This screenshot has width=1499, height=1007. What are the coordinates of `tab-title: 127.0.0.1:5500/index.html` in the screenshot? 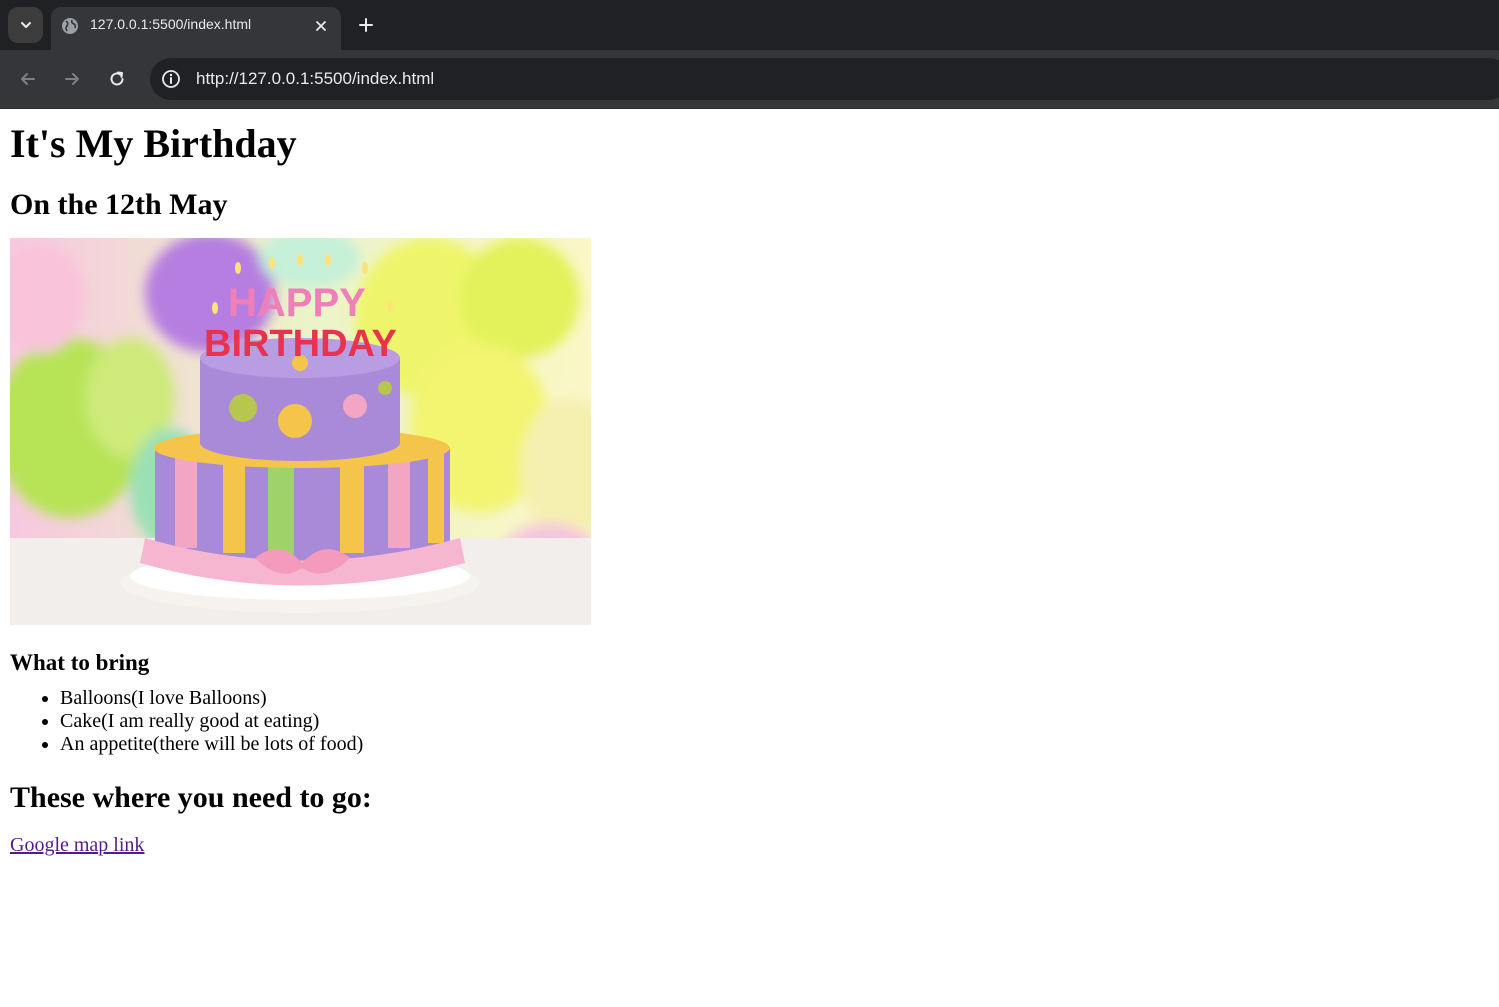 It's located at (171, 24).